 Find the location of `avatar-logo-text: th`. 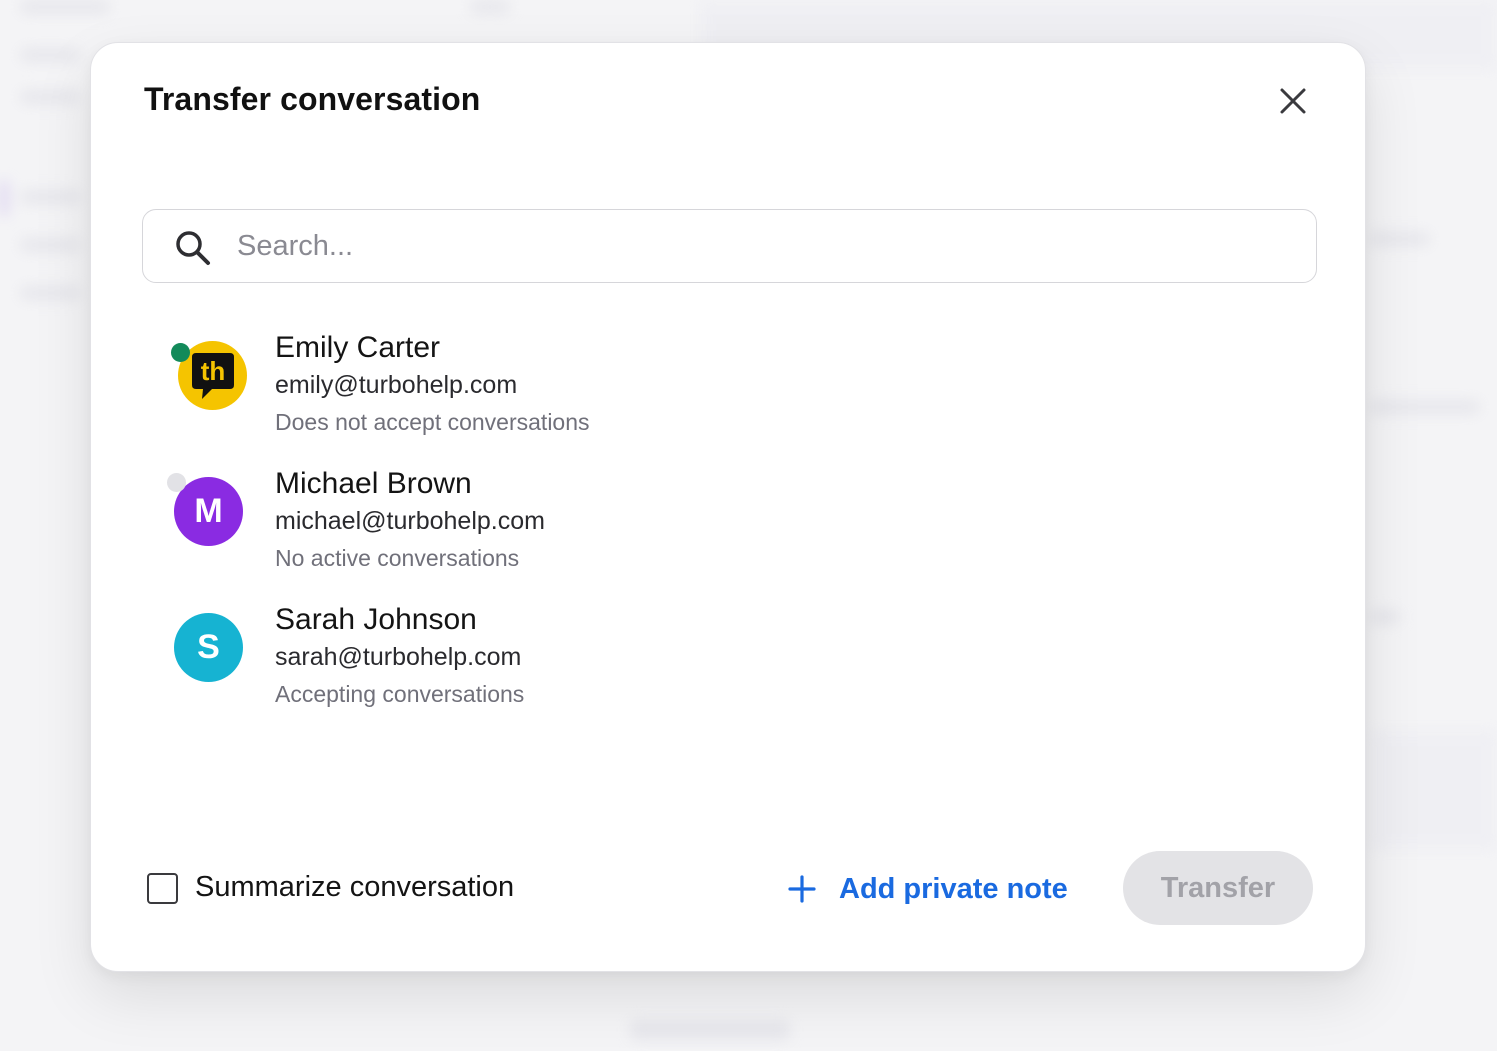

avatar-logo-text: th is located at coordinates (212, 371).